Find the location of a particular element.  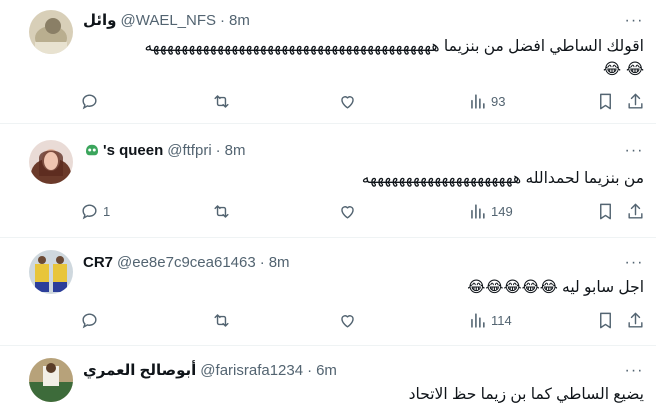

display-name: أبوصالح العمري is located at coordinates (139, 370).